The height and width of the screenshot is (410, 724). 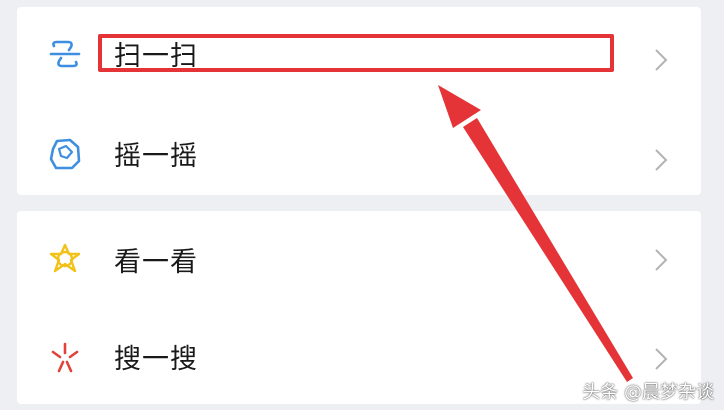 I want to click on watermark: 头条 @晨梦杂谈, so click(x=648, y=392).